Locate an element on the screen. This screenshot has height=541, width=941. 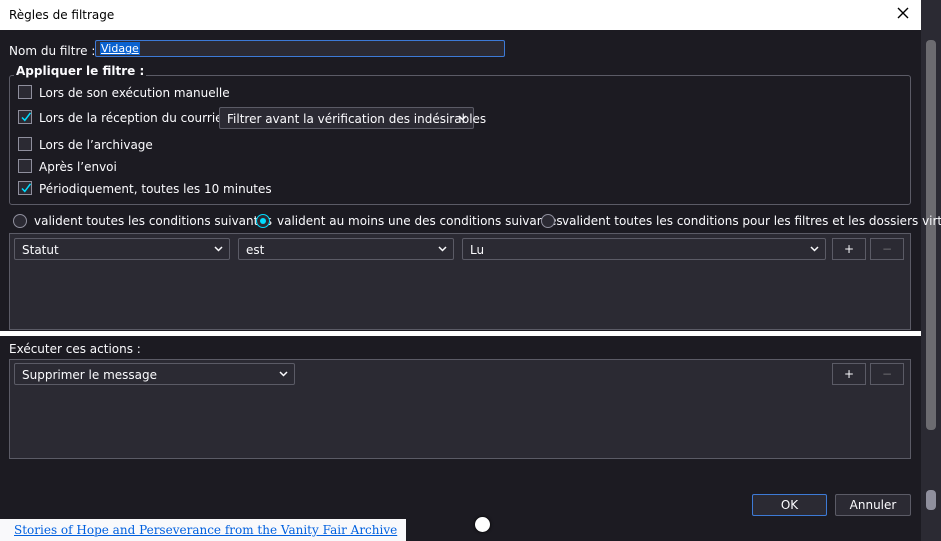
match-all-radio is located at coordinates (20, 221).